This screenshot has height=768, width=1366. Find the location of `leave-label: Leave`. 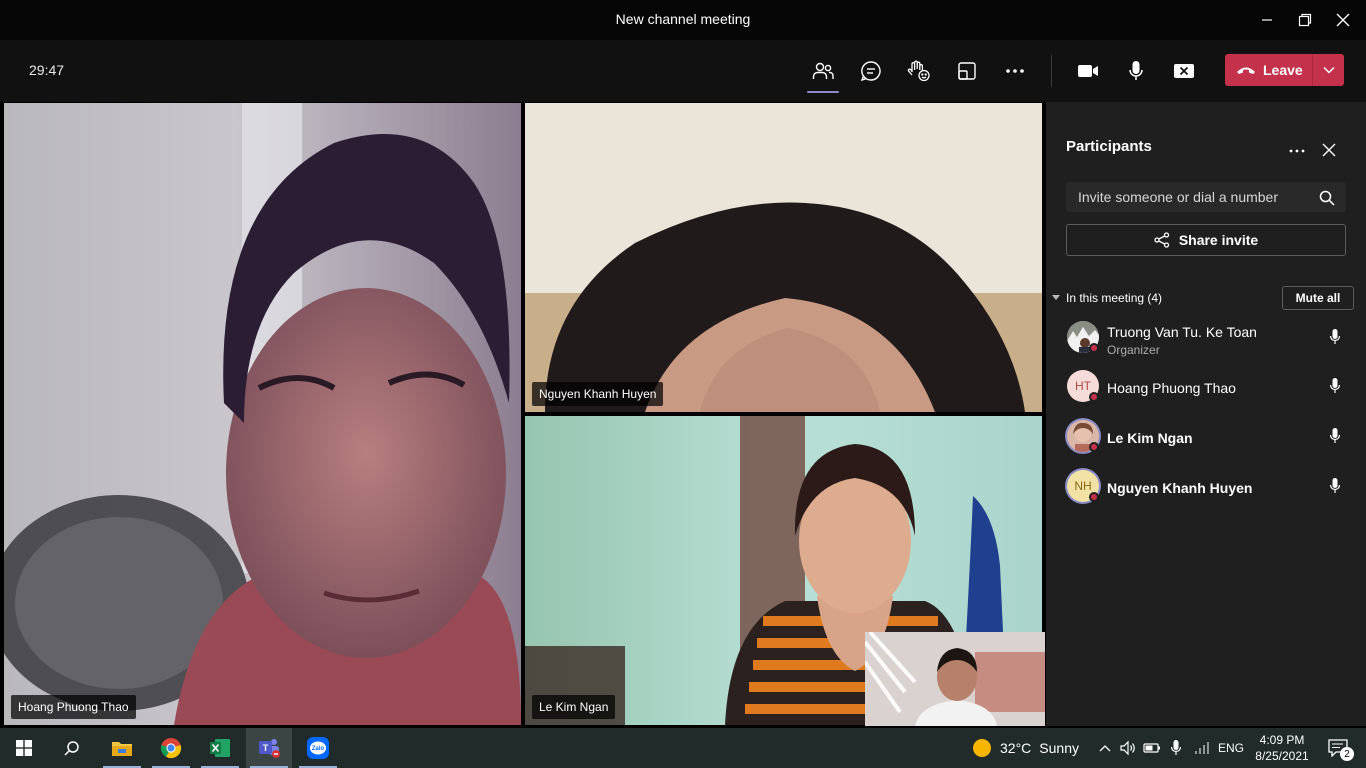

leave-label: Leave is located at coordinates (1283, 70).